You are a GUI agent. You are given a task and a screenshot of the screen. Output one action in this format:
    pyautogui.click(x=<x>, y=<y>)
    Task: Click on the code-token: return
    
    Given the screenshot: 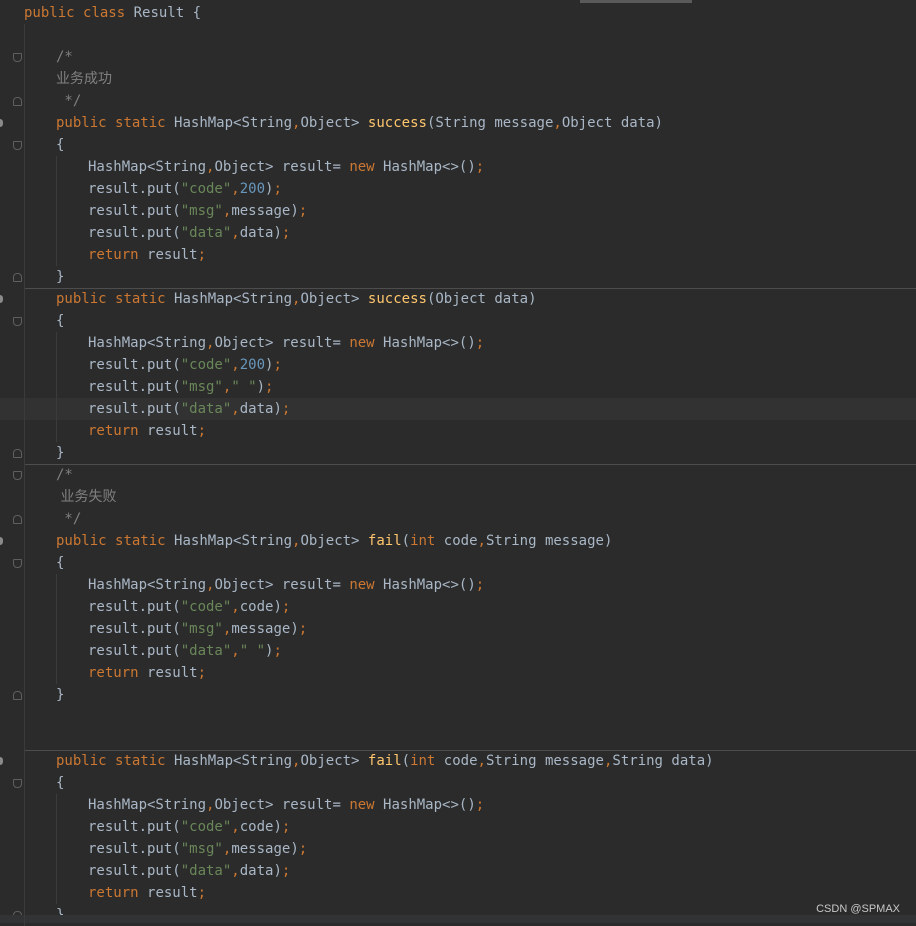 What is the action you would take?
    pyautogui.click(x=118, y=255)
    